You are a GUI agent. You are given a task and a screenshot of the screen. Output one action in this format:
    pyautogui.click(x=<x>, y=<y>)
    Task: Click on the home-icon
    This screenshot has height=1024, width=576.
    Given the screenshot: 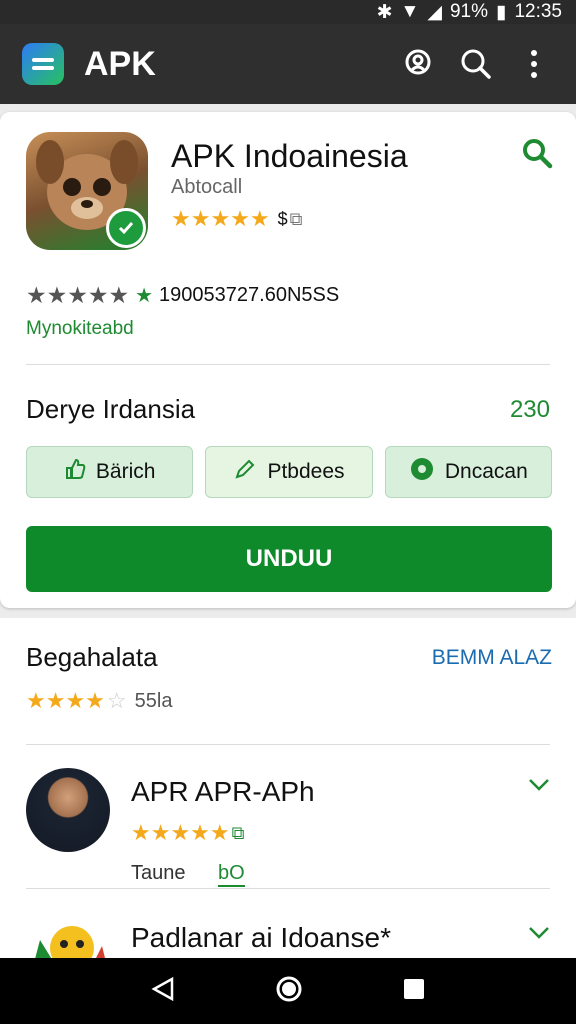 What is the action you would take?
    pyautogui.click(x=289, y=991)
    